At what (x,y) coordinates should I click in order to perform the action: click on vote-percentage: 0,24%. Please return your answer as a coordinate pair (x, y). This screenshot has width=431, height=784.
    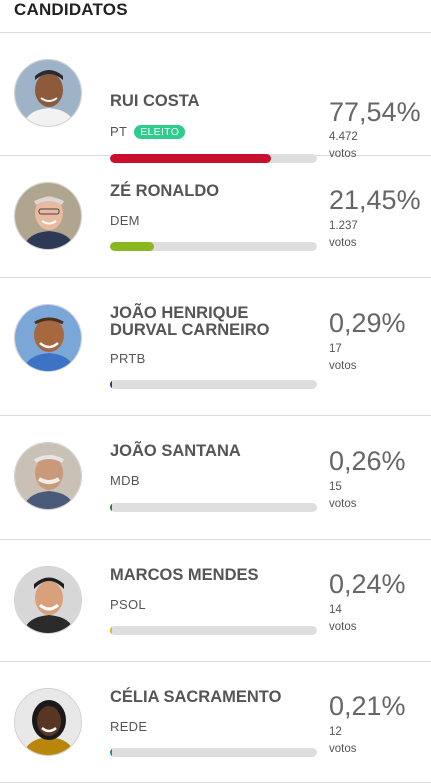
    Looking at the image, I should click on (367, 584).